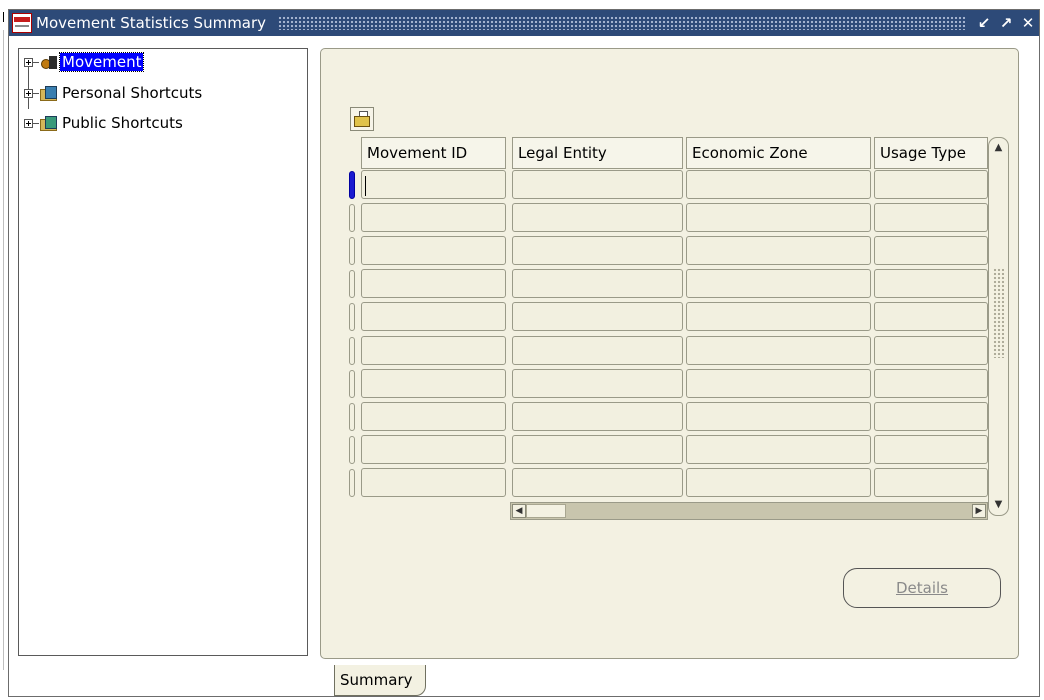  I want to click on tree-item-movement: Movement, so click(84, 62).